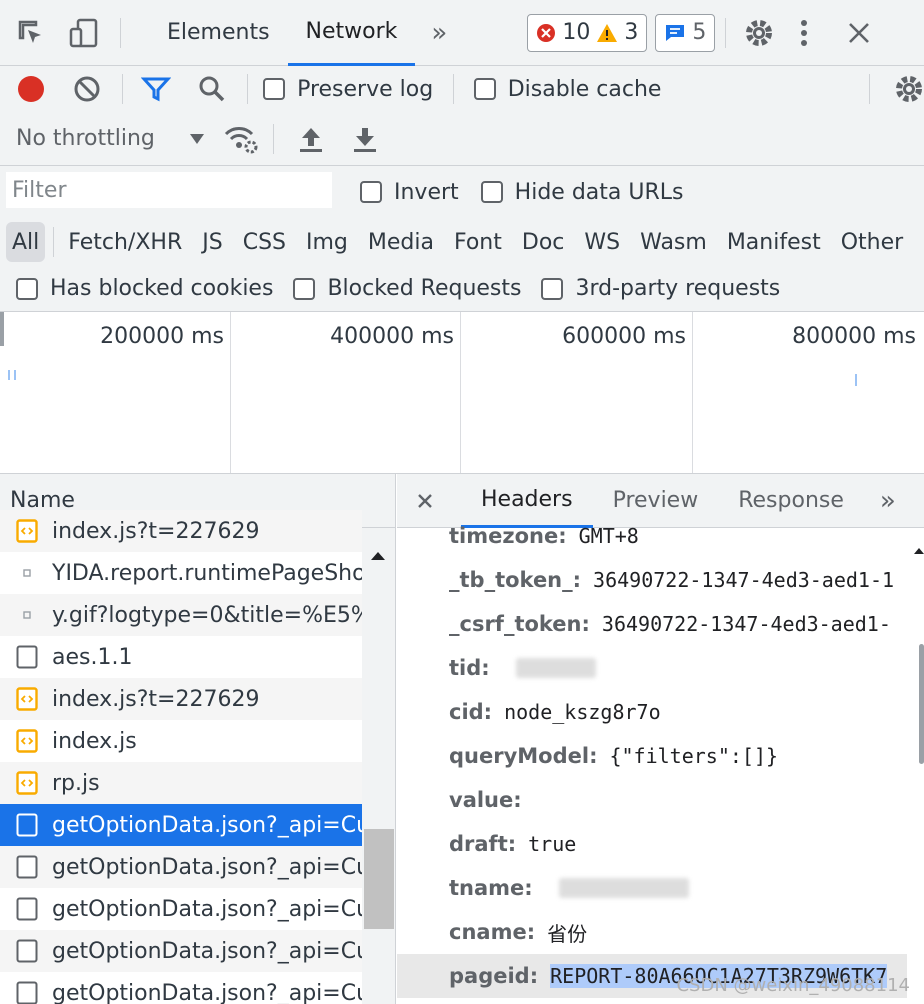 The height and width of the screenshot is (1004, 924). What do you see at coordinates (87, 89) in the screenshot?
I see `clear-icon` at bounding box center [87, 89].